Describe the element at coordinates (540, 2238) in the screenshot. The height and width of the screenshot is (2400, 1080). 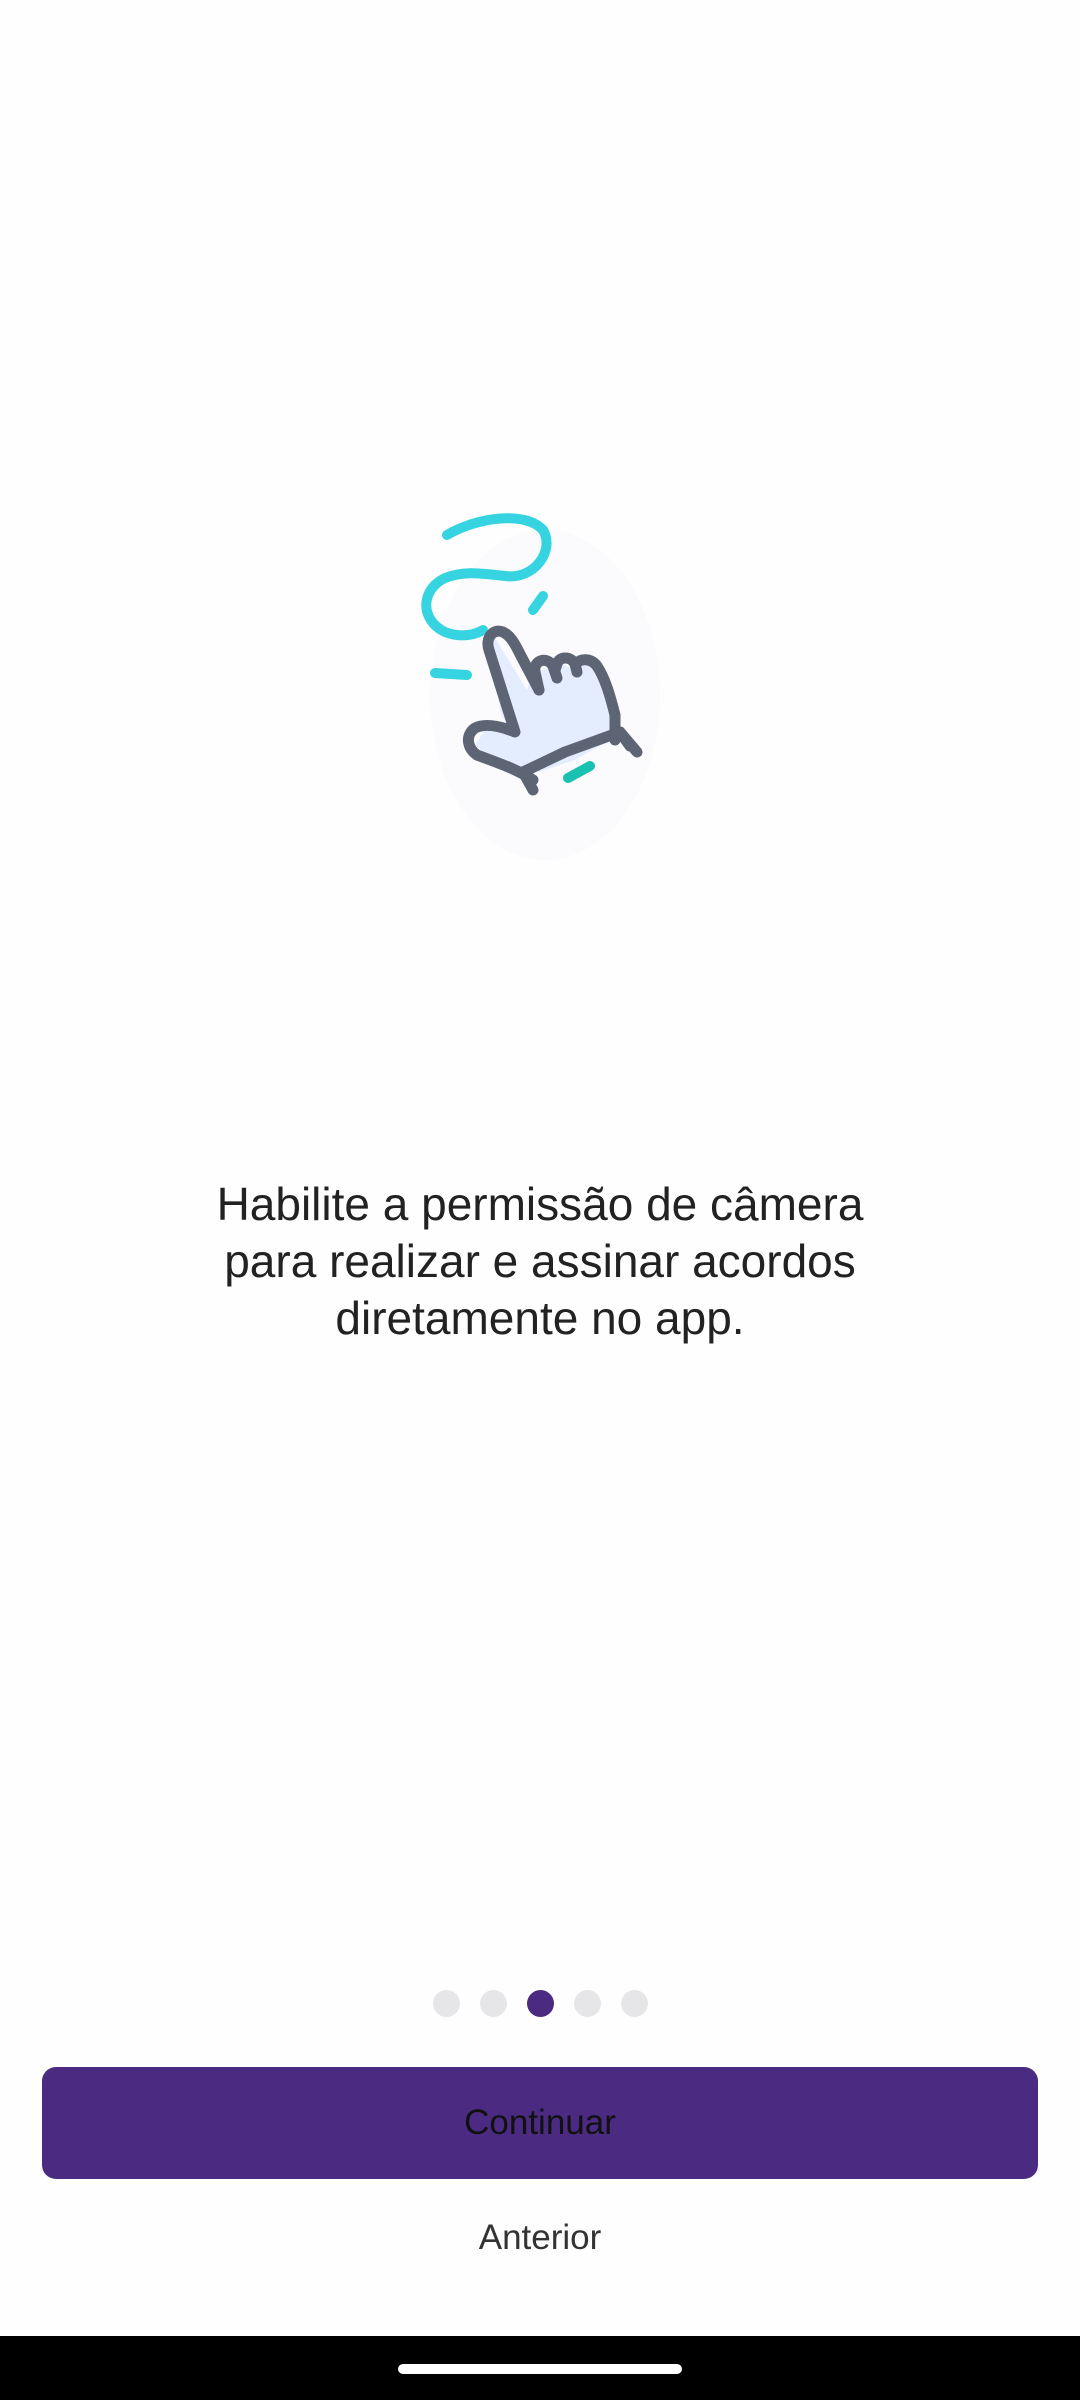
I see `previous-button: Anterior` at that location.